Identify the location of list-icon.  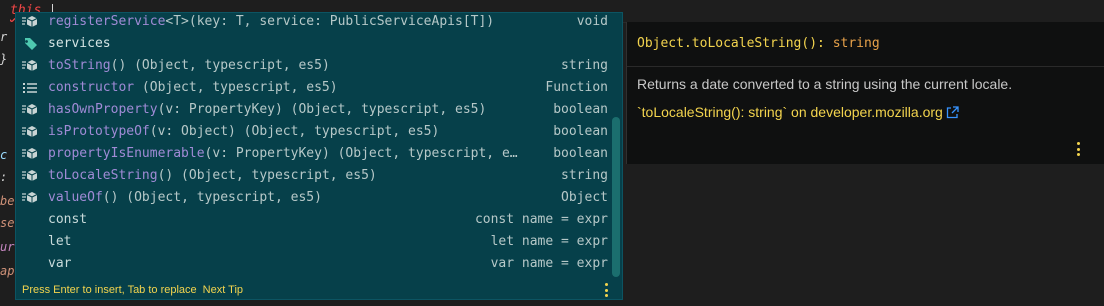
(30, 88).